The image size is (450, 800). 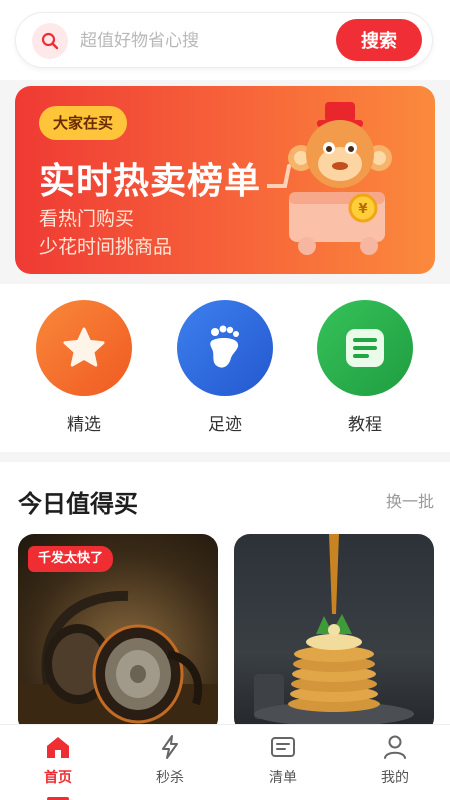 What do you see at coordinates (170, 760) in the screenshot?
I see `tab-flash-sale: 秒杀` at bounding box center [170, 760].